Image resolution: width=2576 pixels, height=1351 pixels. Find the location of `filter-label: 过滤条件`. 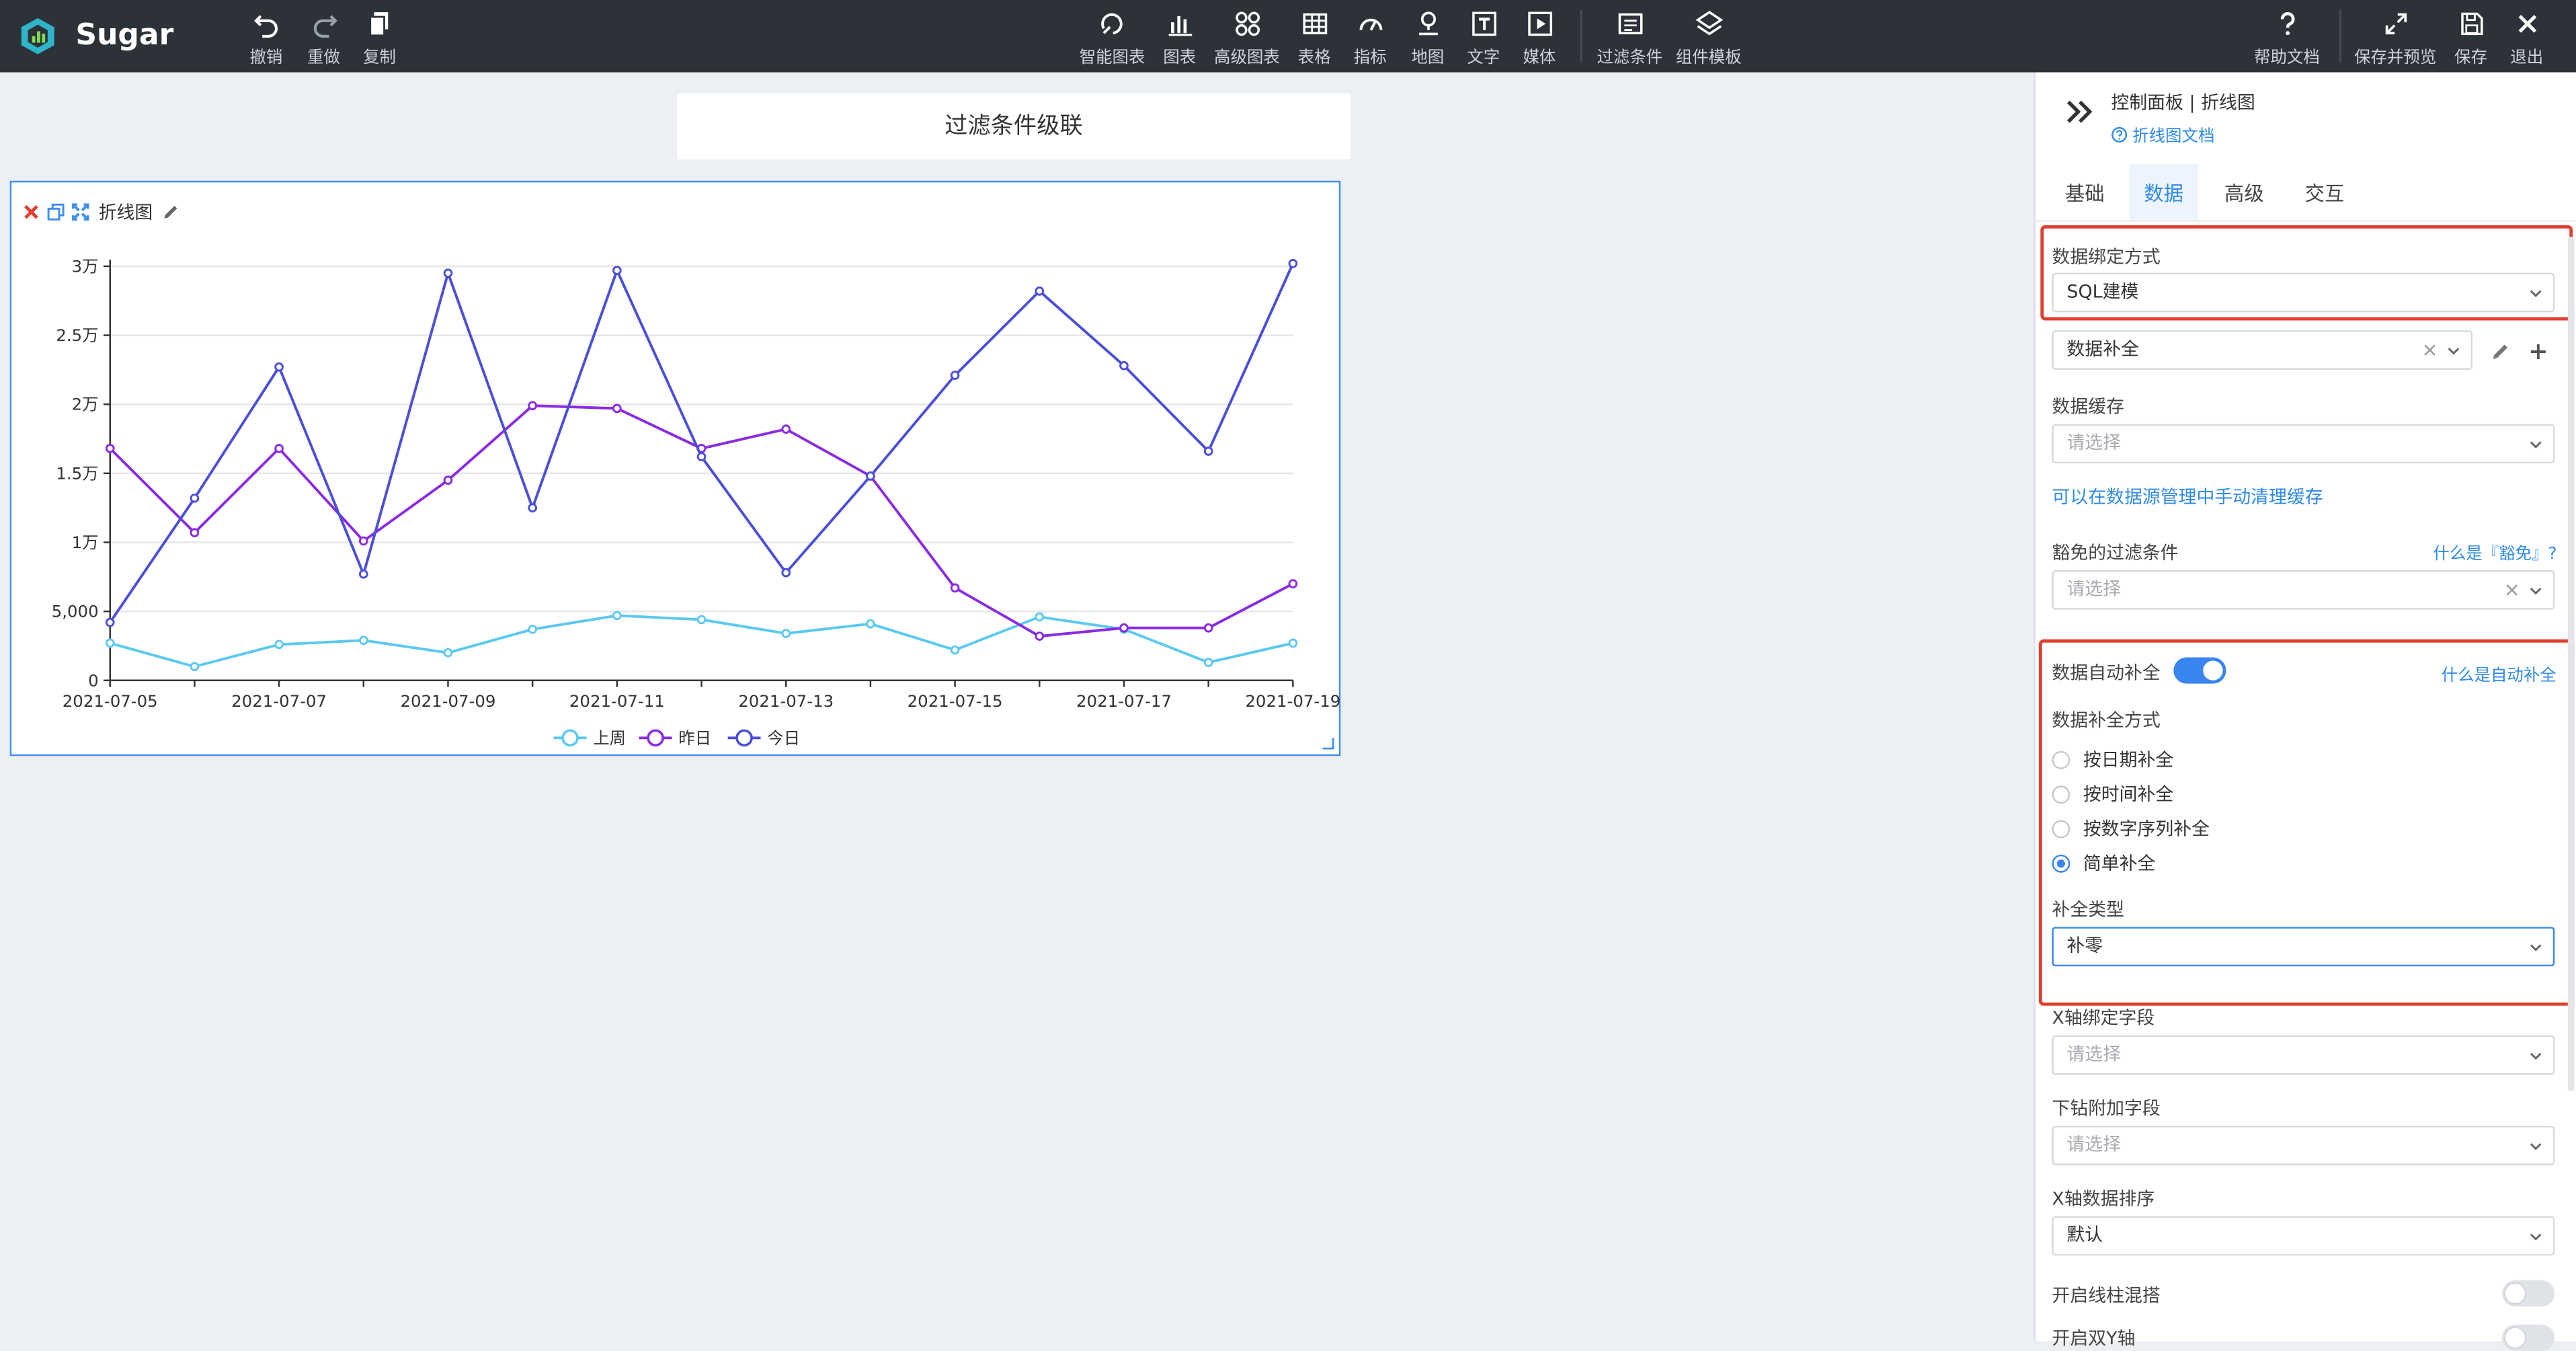

filter-label: 过滤条件 is located at coordinates (1630, 58).